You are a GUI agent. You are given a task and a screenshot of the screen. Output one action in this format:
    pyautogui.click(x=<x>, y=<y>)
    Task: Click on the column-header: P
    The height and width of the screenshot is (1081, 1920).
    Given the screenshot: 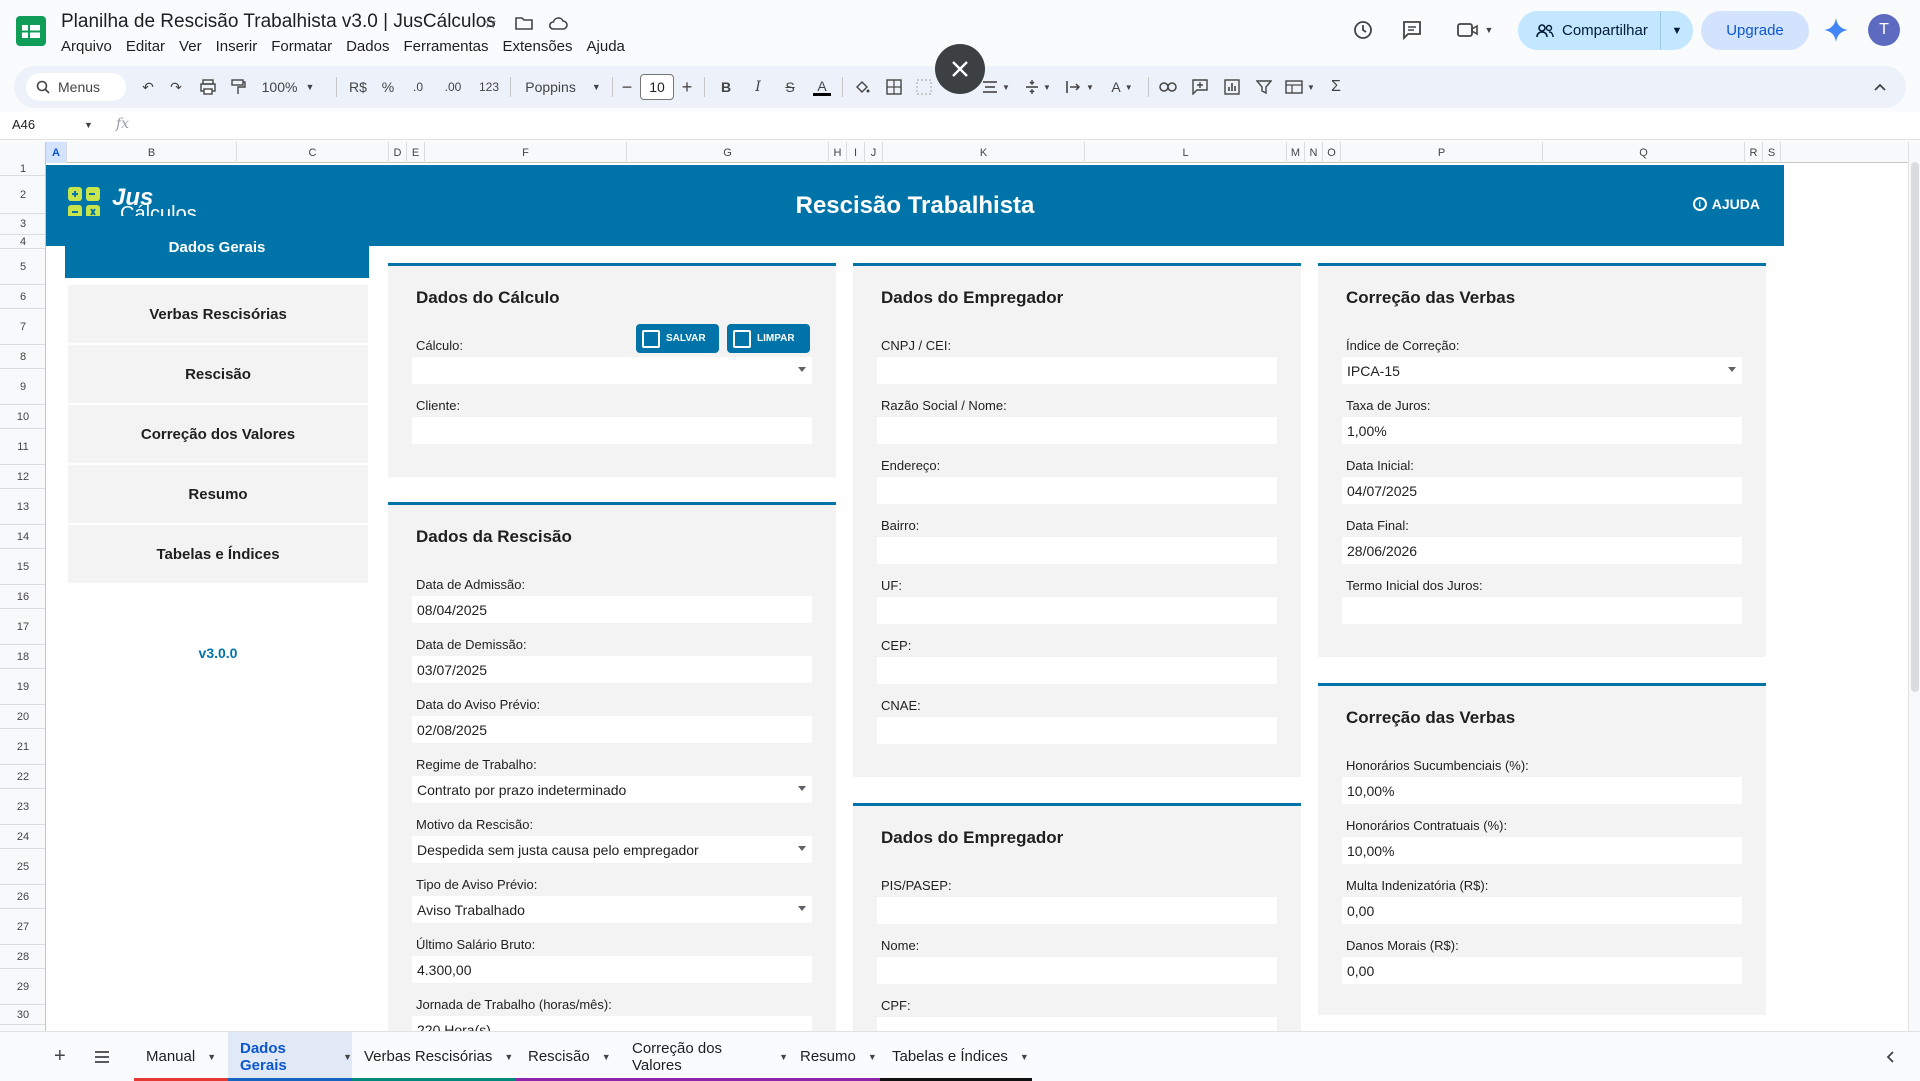 What is the action you would take?
    pyautogui.click(x=1442, y=152)
    